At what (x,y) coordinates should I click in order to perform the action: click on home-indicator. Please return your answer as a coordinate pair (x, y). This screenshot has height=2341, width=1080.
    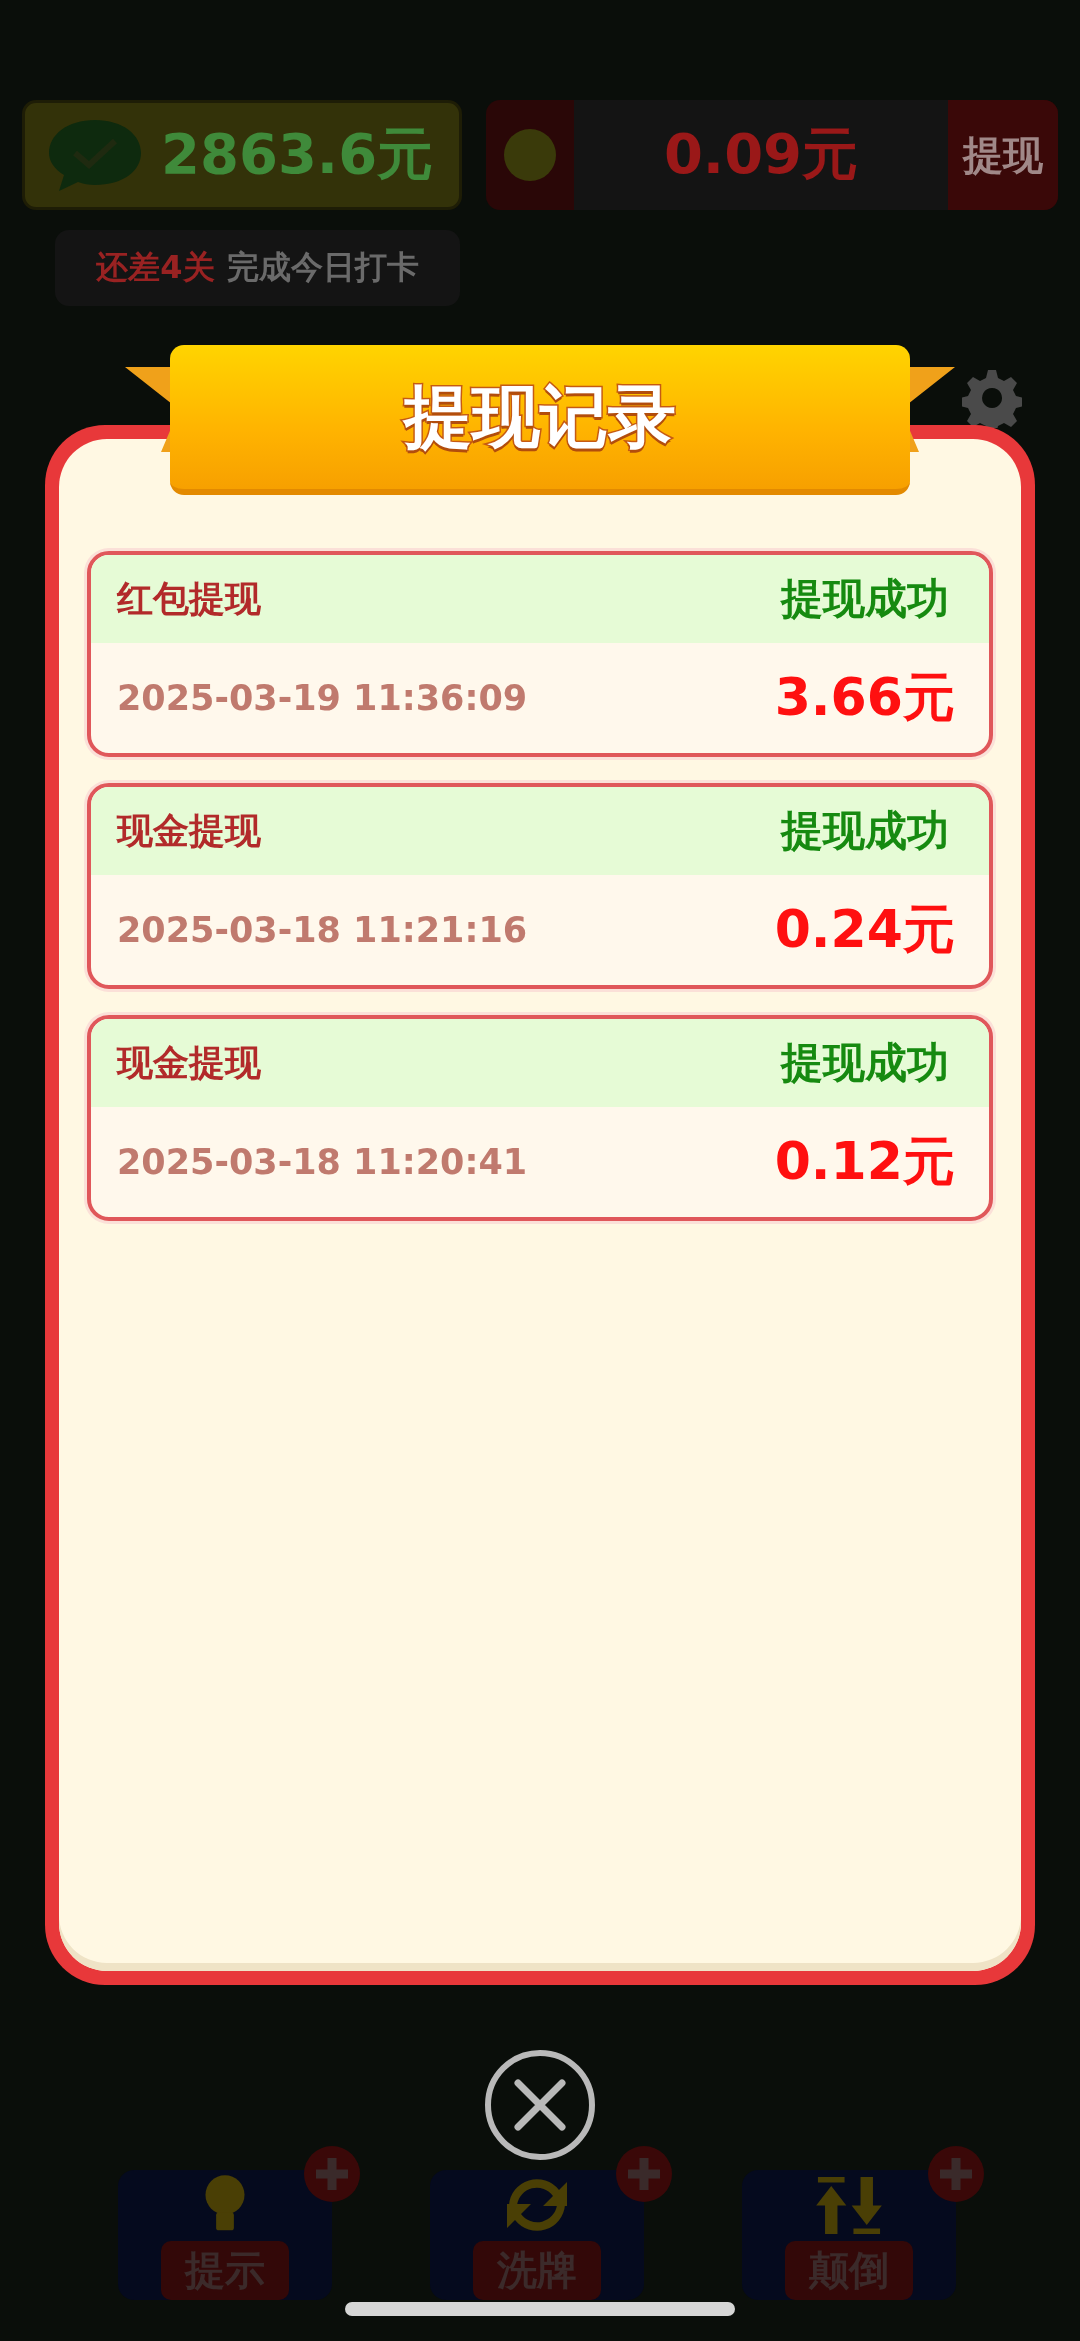
    Looking at the image, I should click on (540, 2309).